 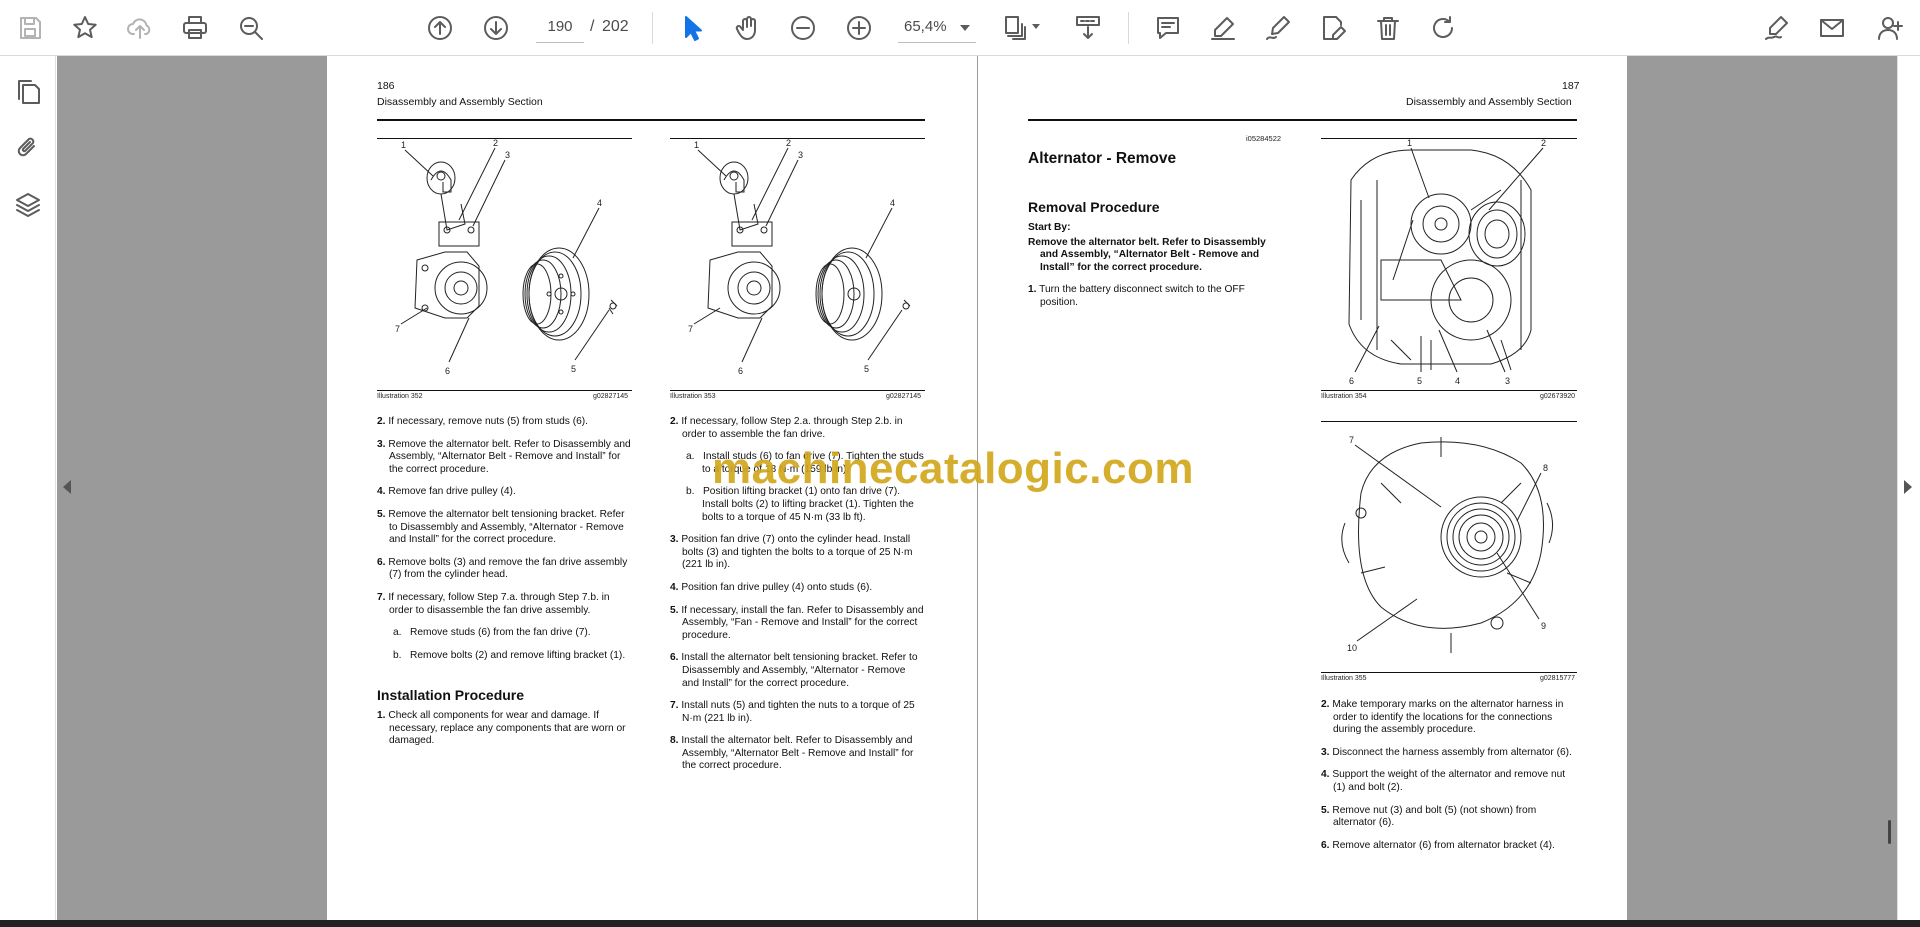 What do you see at coordinates (251, 28) in the screenshot?
I see `zoom-search-icon` at bounding box center [251, 28].